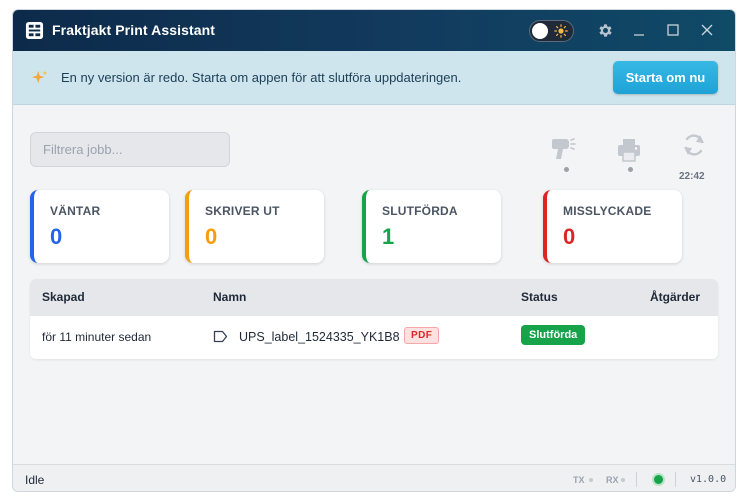 The image size is (748, 500). What do you see at coordinates (134, 30) in the screenshot?
I see `window-title: Fraktjakt Print Assistant` at bounding box center [134, 30].